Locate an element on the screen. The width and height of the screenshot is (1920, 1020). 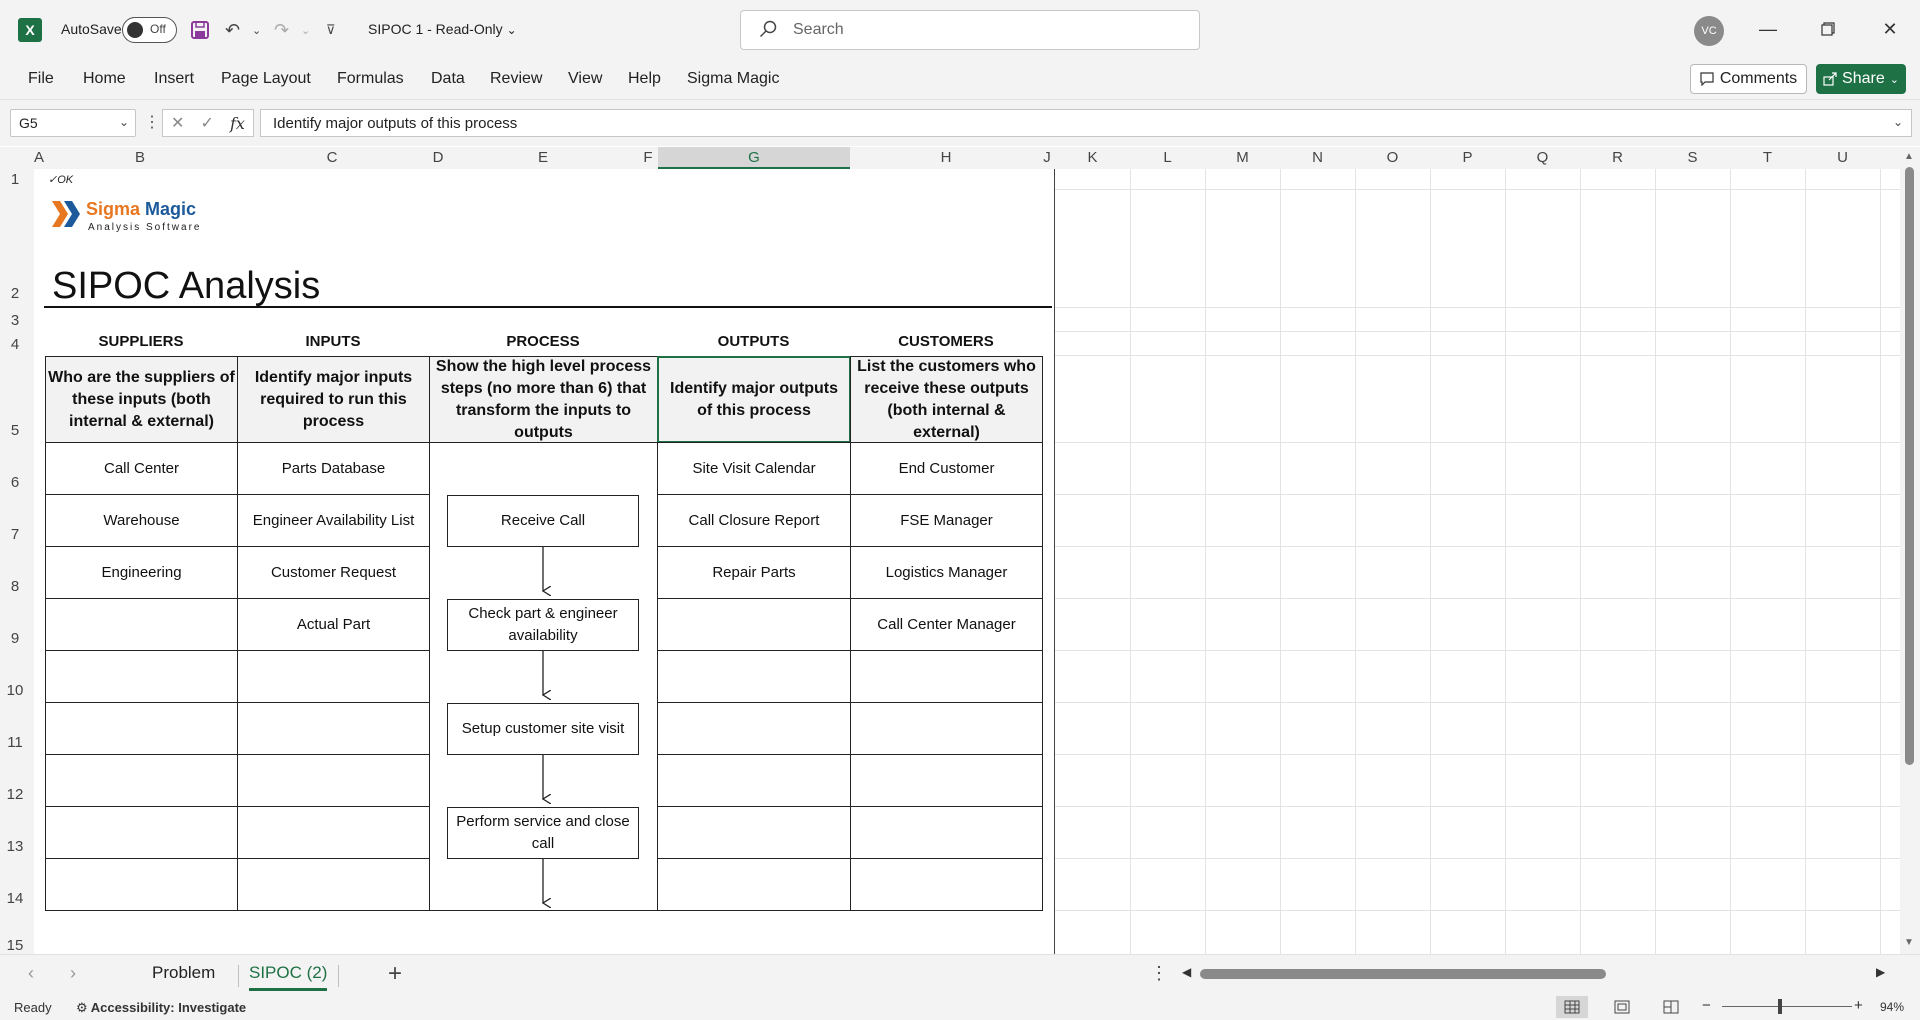
menu-home: Home is located at coordinates (104, 79).